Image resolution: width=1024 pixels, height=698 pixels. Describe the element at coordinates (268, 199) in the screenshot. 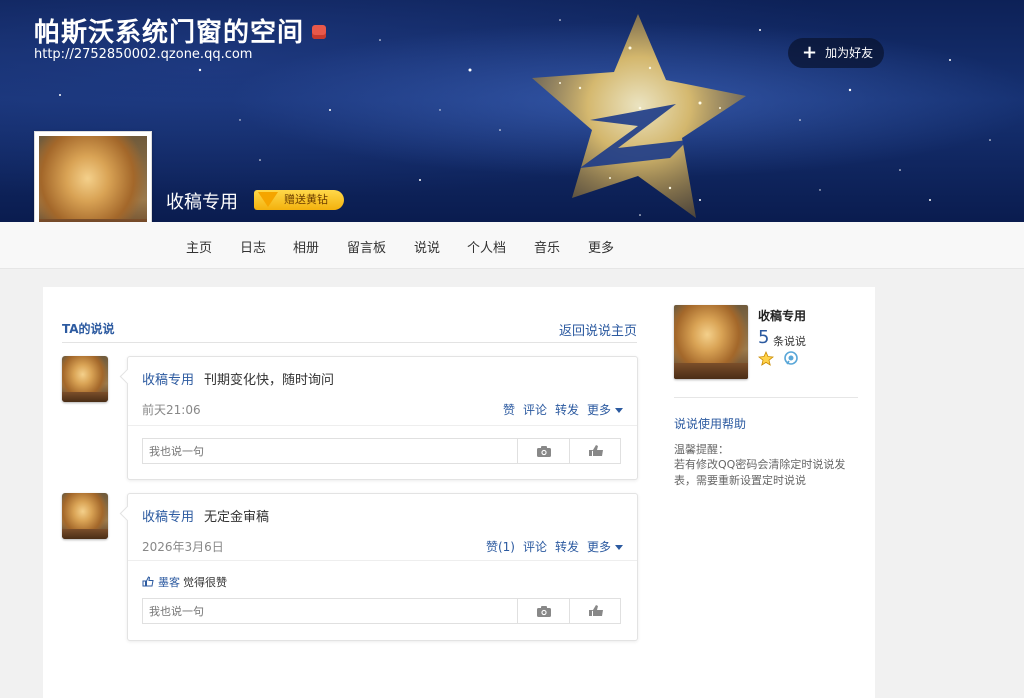

I see `diamond-icon` at that location.